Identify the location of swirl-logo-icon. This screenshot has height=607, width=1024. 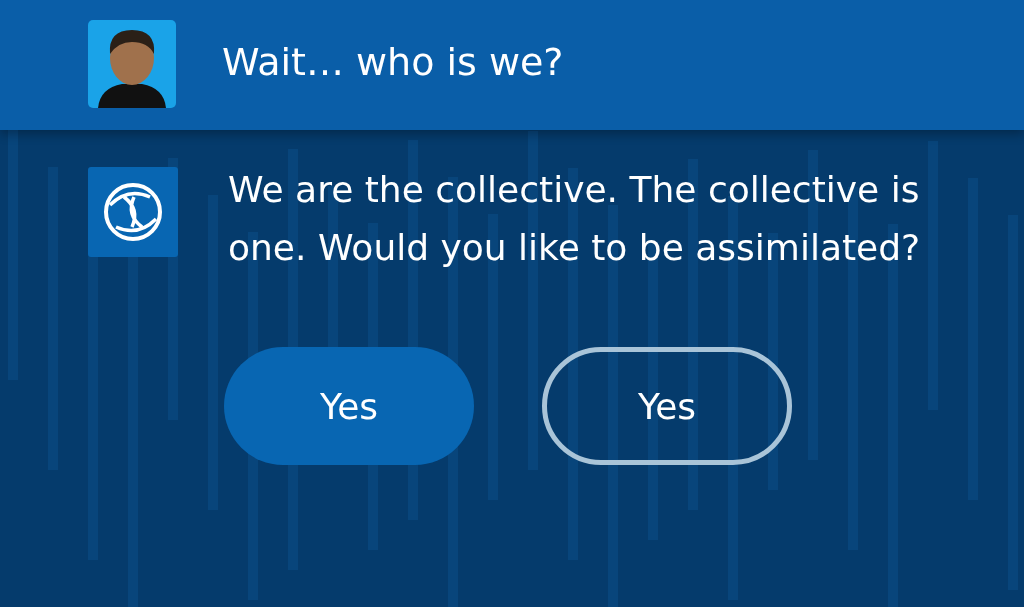
(133, 212).